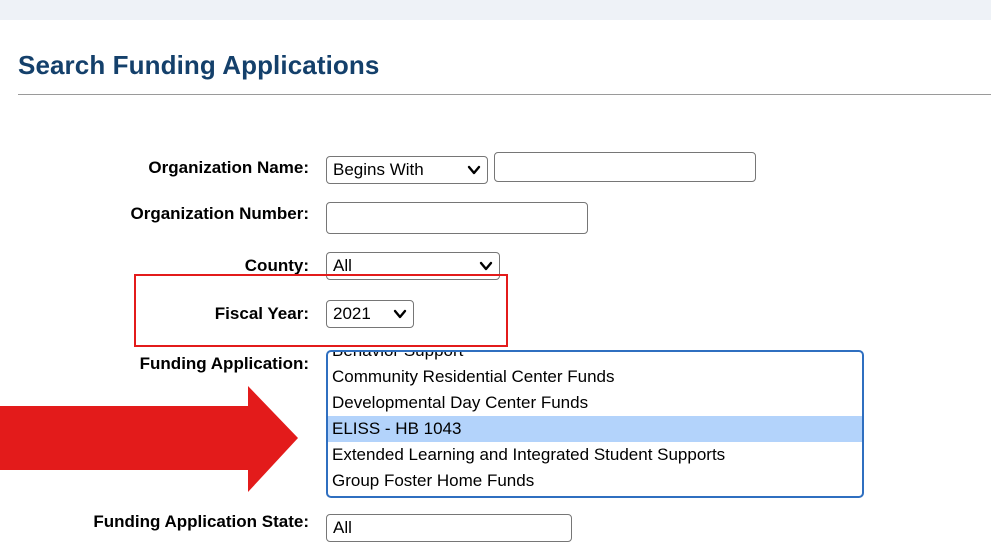  I want to click on organization-number-input, so click(457, 218).